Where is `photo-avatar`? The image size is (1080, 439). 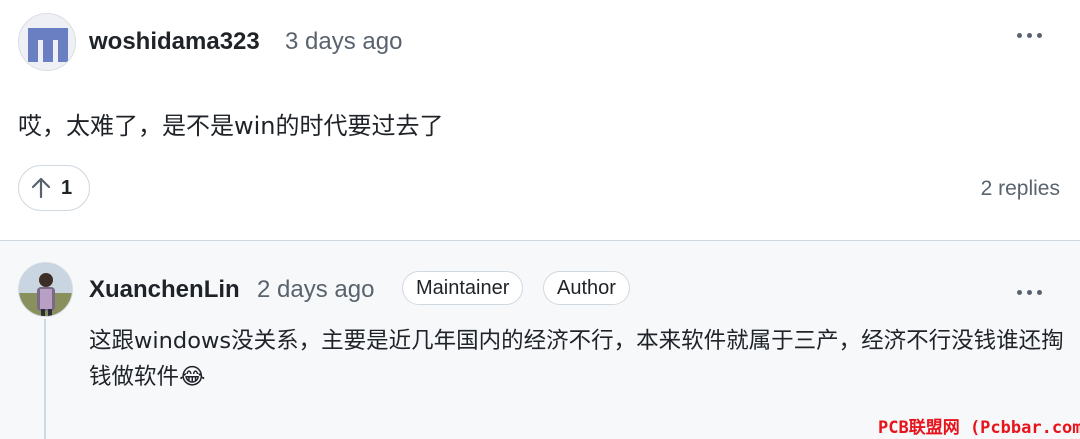
photo-avatar is located at coordinates (45, 289).